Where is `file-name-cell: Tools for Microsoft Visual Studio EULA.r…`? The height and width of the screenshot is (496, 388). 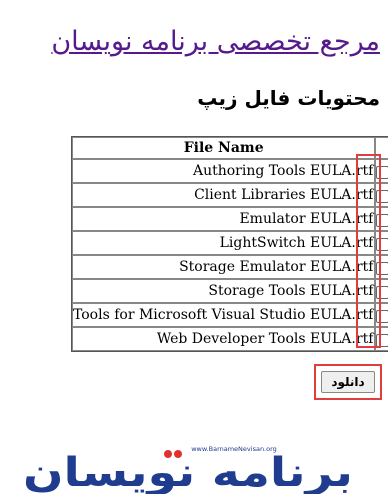
file-name-cell: Tools for Microsoft Visual Studio EULA.r… is located at coordinates (224, 315).